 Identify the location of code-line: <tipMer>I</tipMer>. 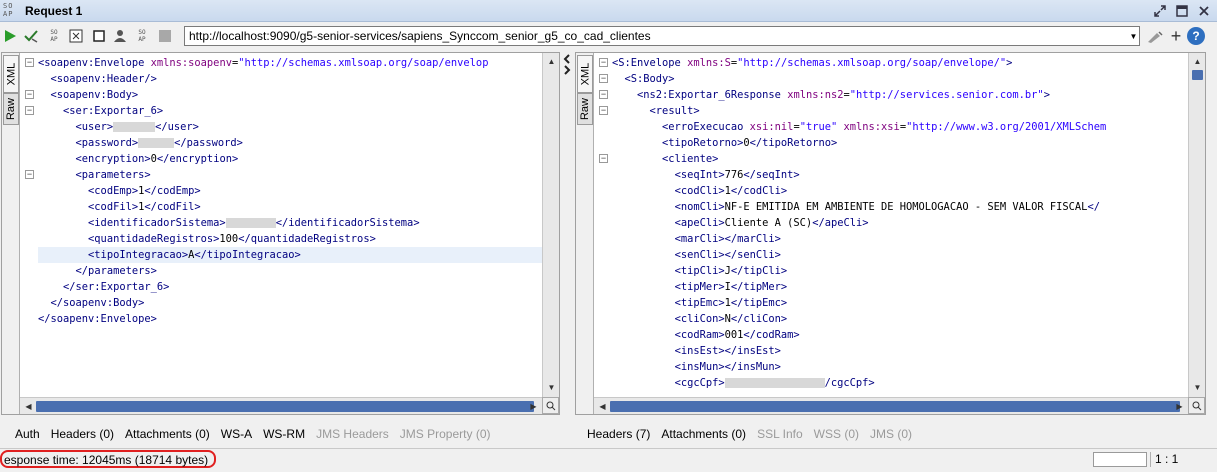
(900, 287).